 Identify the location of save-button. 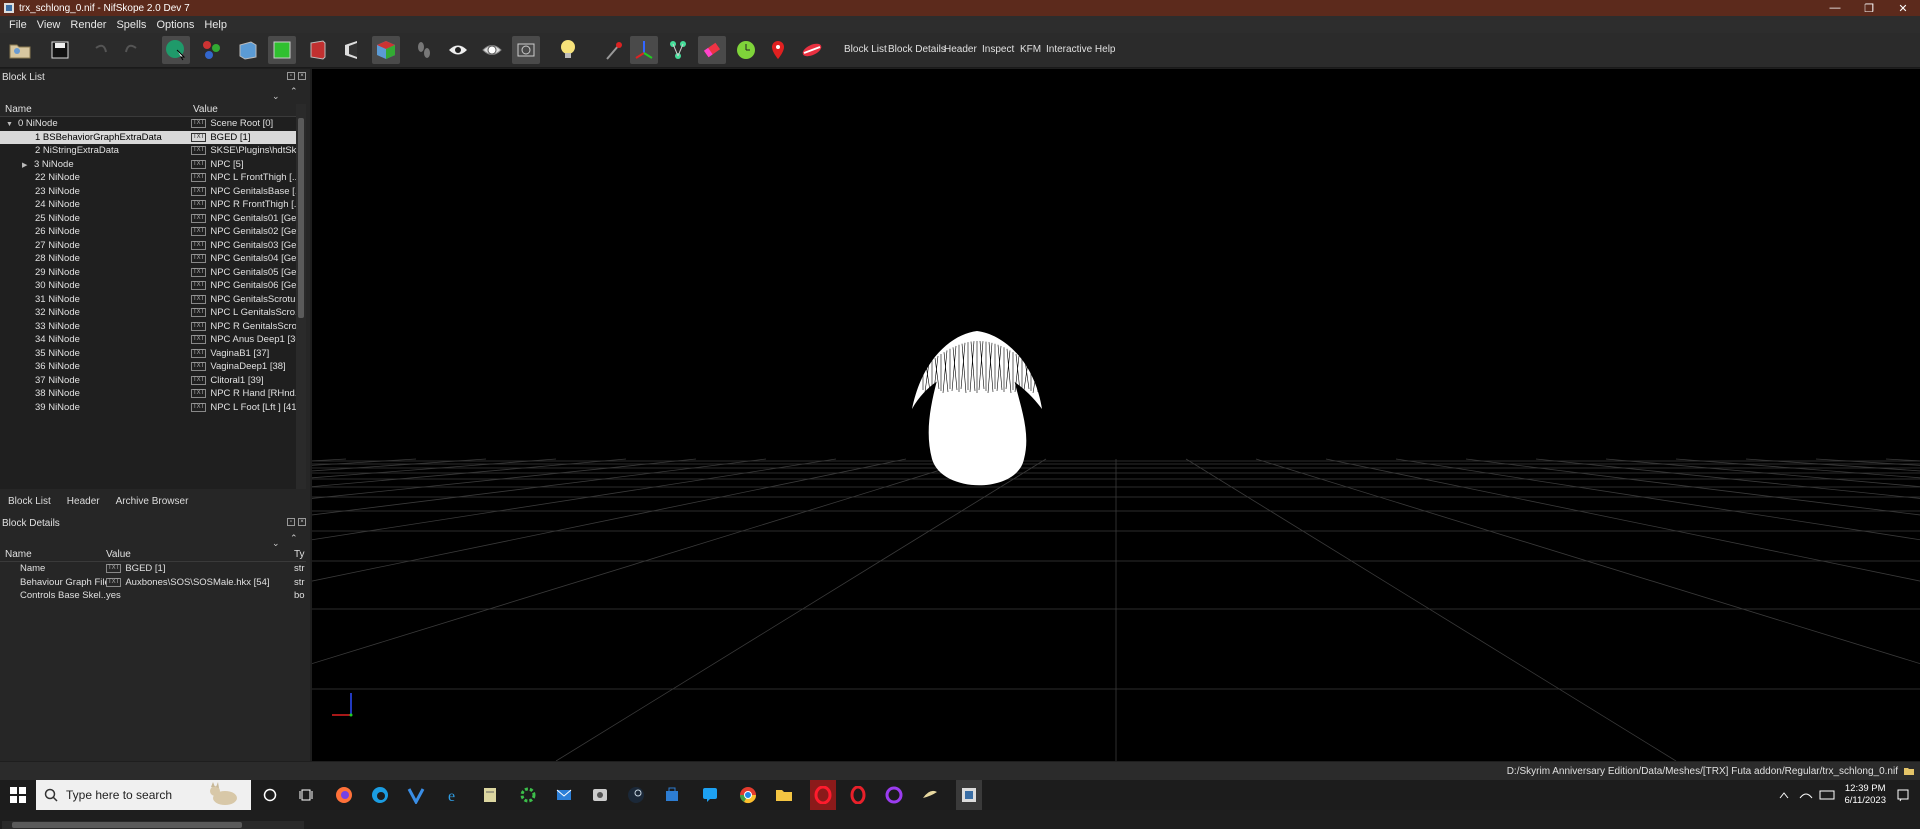
(60, 50).